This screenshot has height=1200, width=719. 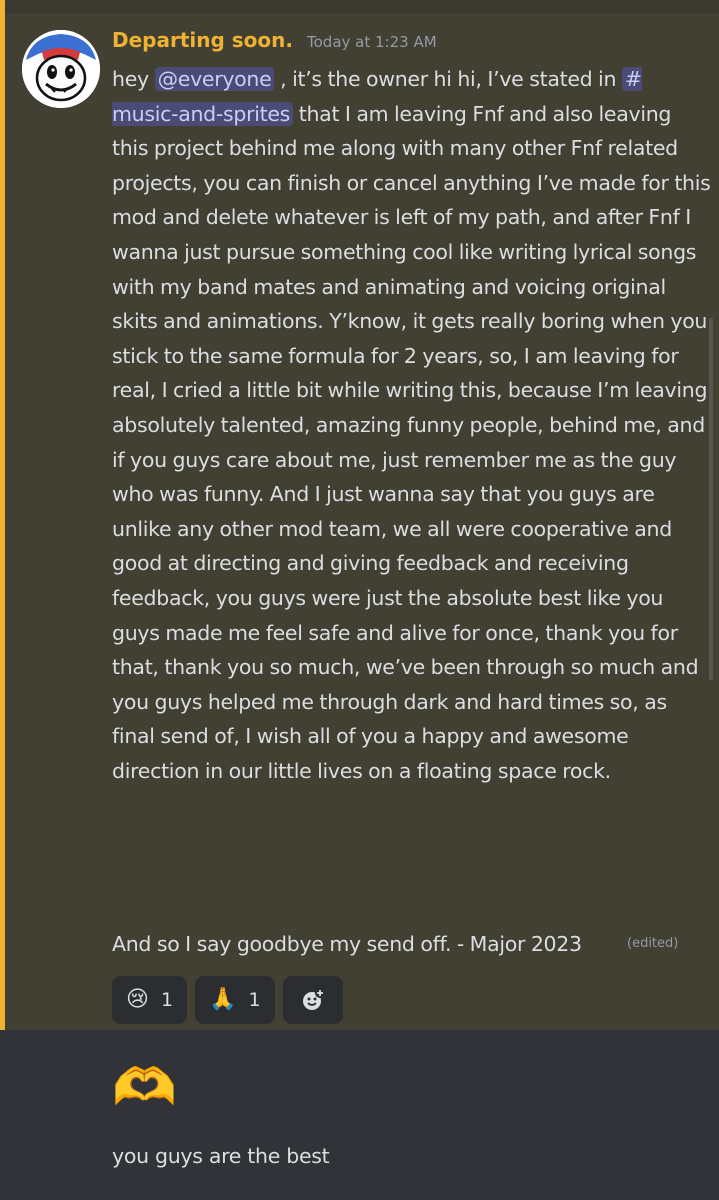 I want to click on message-text-part: , it’s the owner hi hi, I’ve stated in, so click(x=448, y=79).